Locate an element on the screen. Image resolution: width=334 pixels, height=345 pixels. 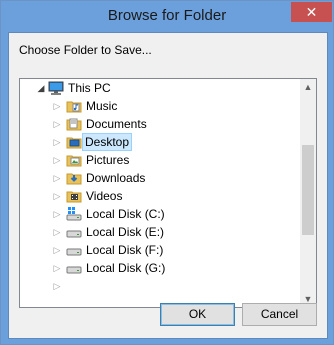
tree-item-videos: ▷ Videos is located at coordinates (160, 196).